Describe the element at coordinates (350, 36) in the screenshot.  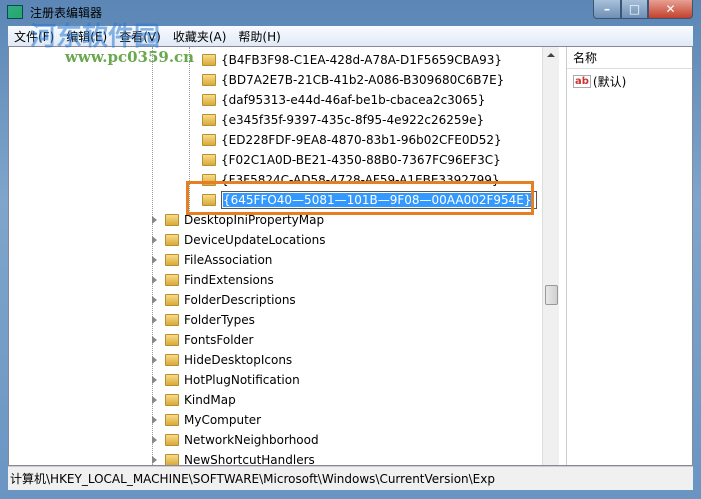
I see `menu-bar: 文件(F) 编辑(E) 查看(V) 收藏夹(A) 帮助(H)` at that location.